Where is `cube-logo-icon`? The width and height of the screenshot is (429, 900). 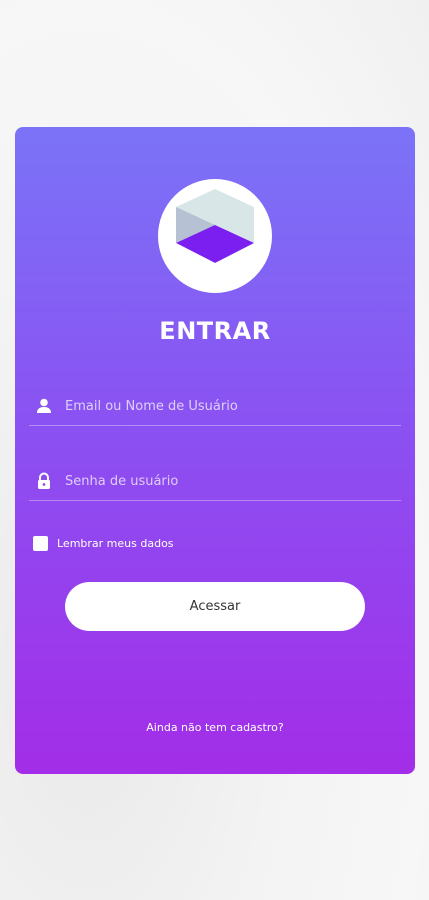 cube-logo-icon is located at coordinates (215, 235).